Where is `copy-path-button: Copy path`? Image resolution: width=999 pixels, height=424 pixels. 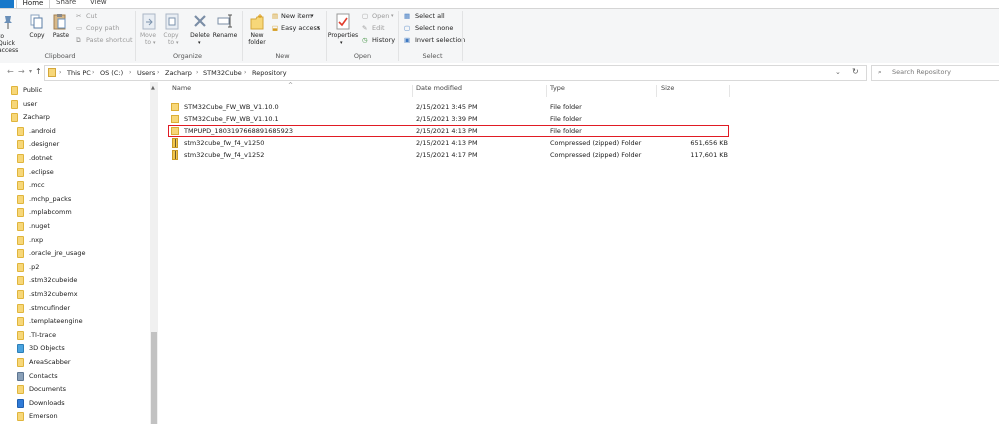
copy-path-button: Copy path is located at coordinates (102, 28).